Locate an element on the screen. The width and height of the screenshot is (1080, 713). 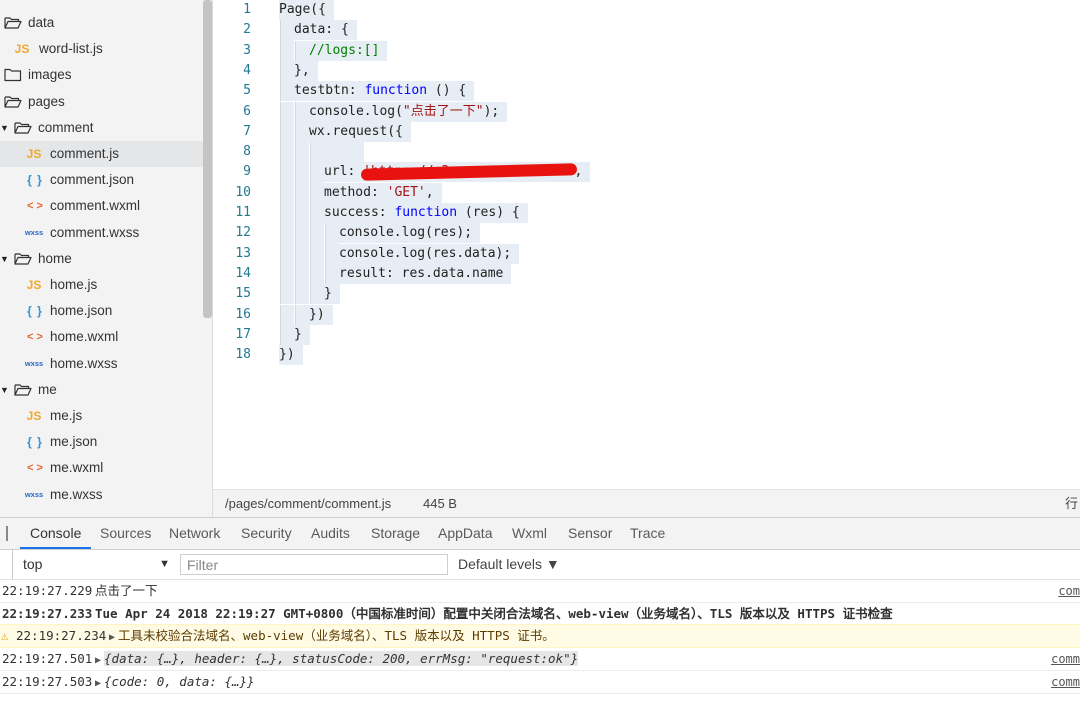
code-line: }, is located at coordinates (306, 70).